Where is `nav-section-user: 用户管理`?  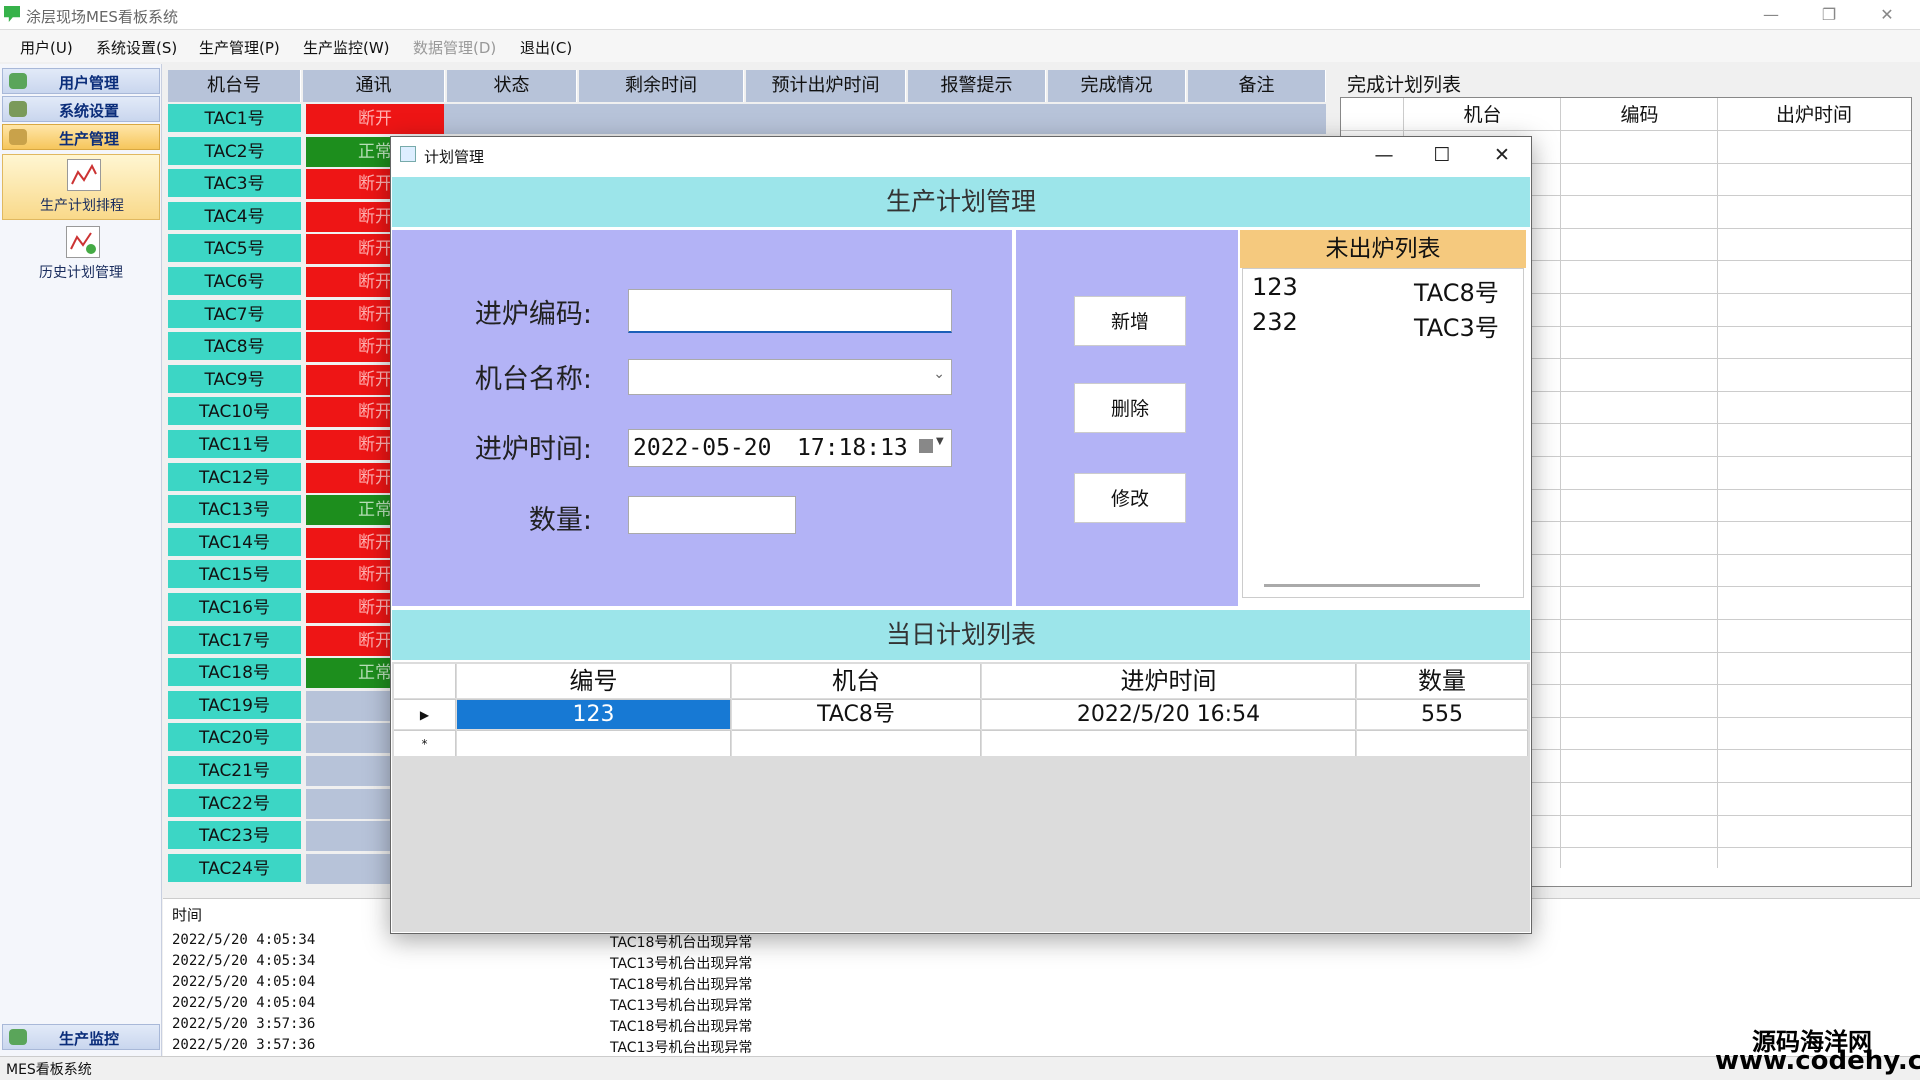 nav-section-user: 用户管理 is located at coordinates (81, 81).